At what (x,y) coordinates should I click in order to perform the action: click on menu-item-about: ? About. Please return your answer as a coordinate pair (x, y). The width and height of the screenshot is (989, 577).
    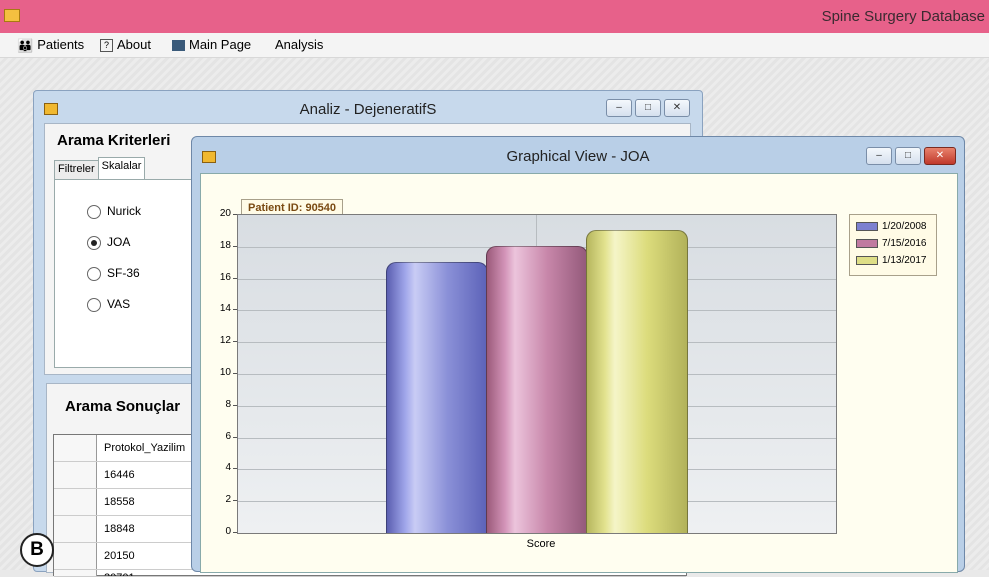
    Looking at the image, I should click on (125, 45).